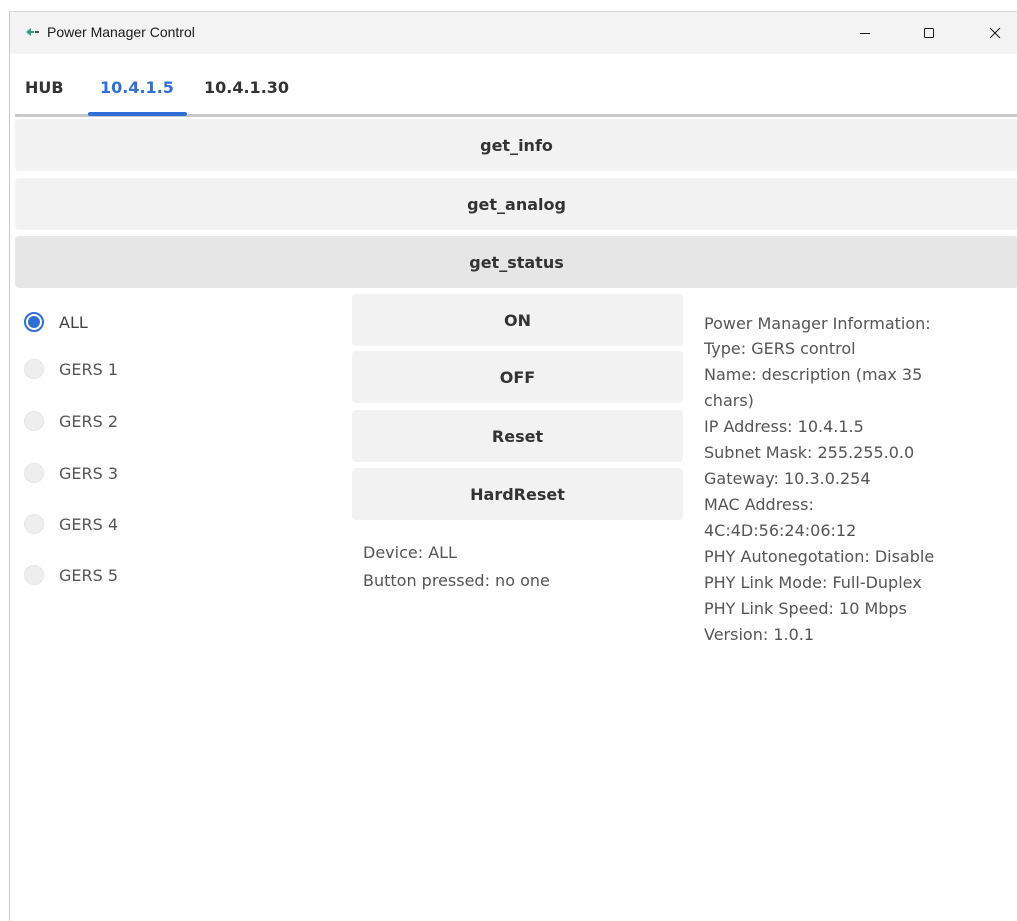 This screenshot has width=1017, height=921. I want to click on info-line: Type: GERS control, so click(780, 348).